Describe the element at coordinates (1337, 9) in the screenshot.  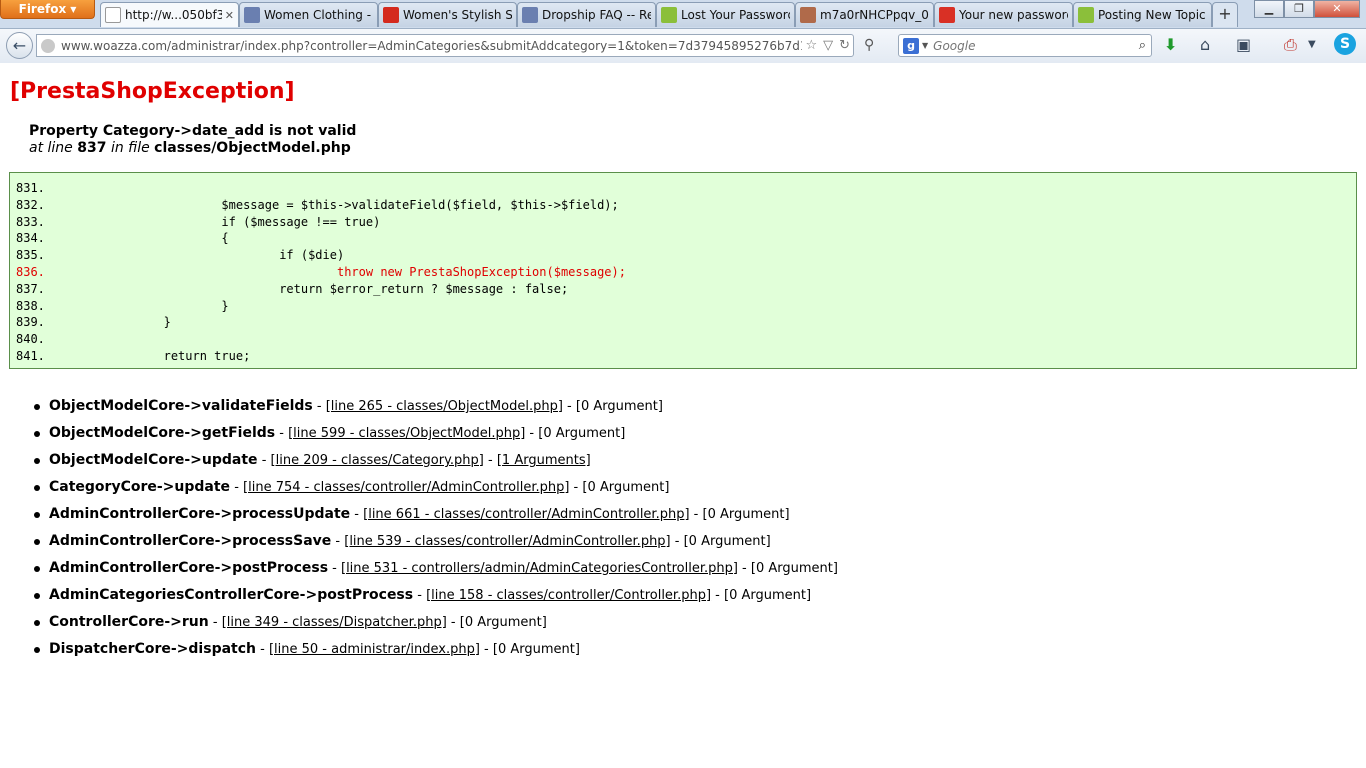
I see `close-window-button: ✕` at that location.